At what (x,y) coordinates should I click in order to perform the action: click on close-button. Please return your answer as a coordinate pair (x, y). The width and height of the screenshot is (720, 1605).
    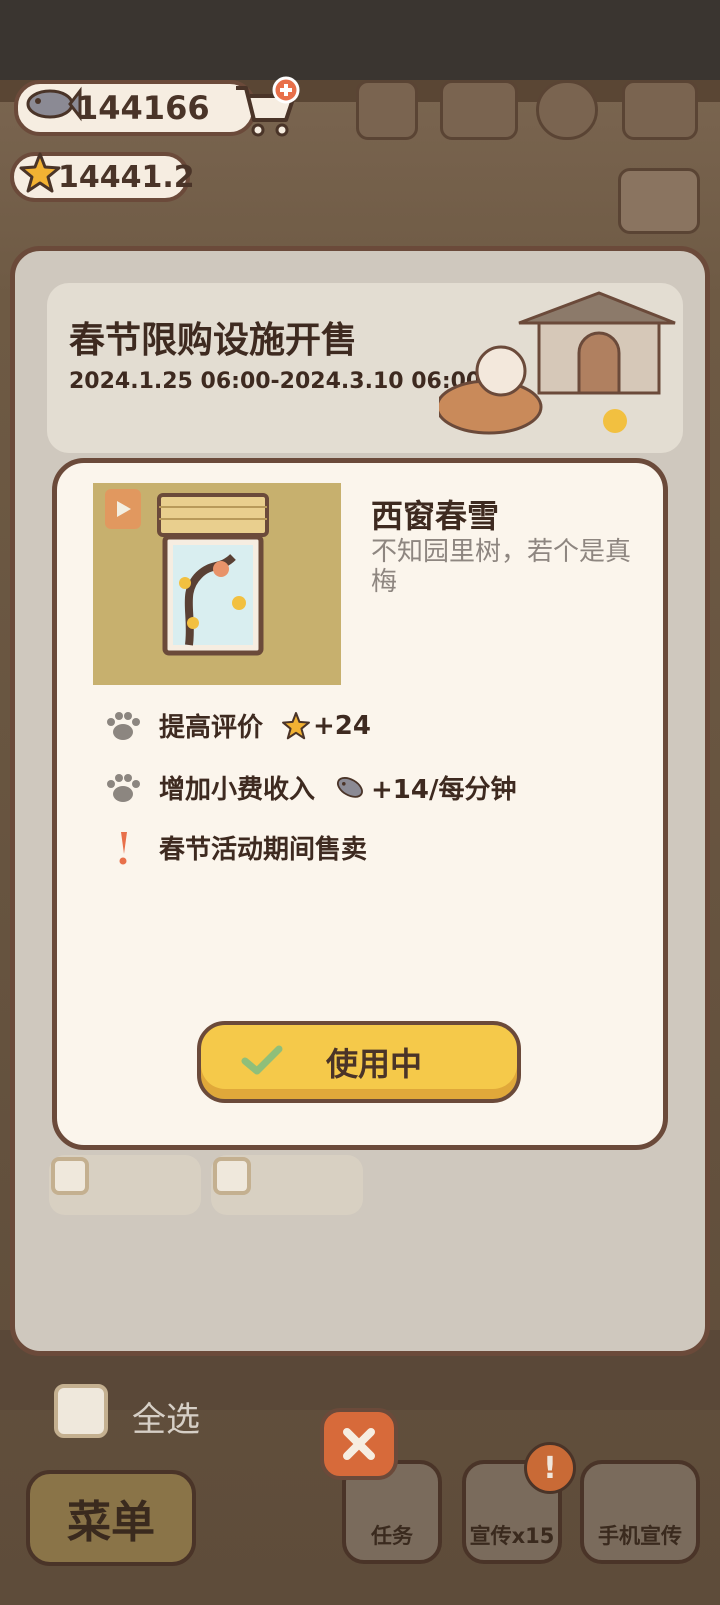
    Looking at the image, I should click on (359, 1444).